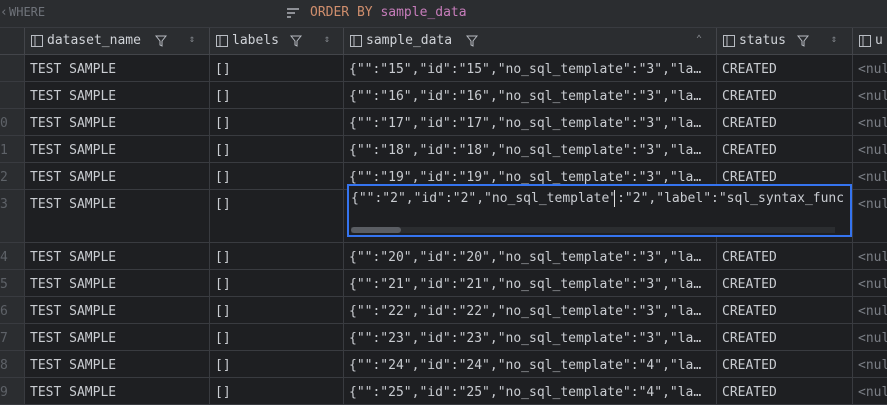  What do you see at coordinates (870, 41) in the screenshot?
I see `column-header-u: u` at bounding box center [870, 41].